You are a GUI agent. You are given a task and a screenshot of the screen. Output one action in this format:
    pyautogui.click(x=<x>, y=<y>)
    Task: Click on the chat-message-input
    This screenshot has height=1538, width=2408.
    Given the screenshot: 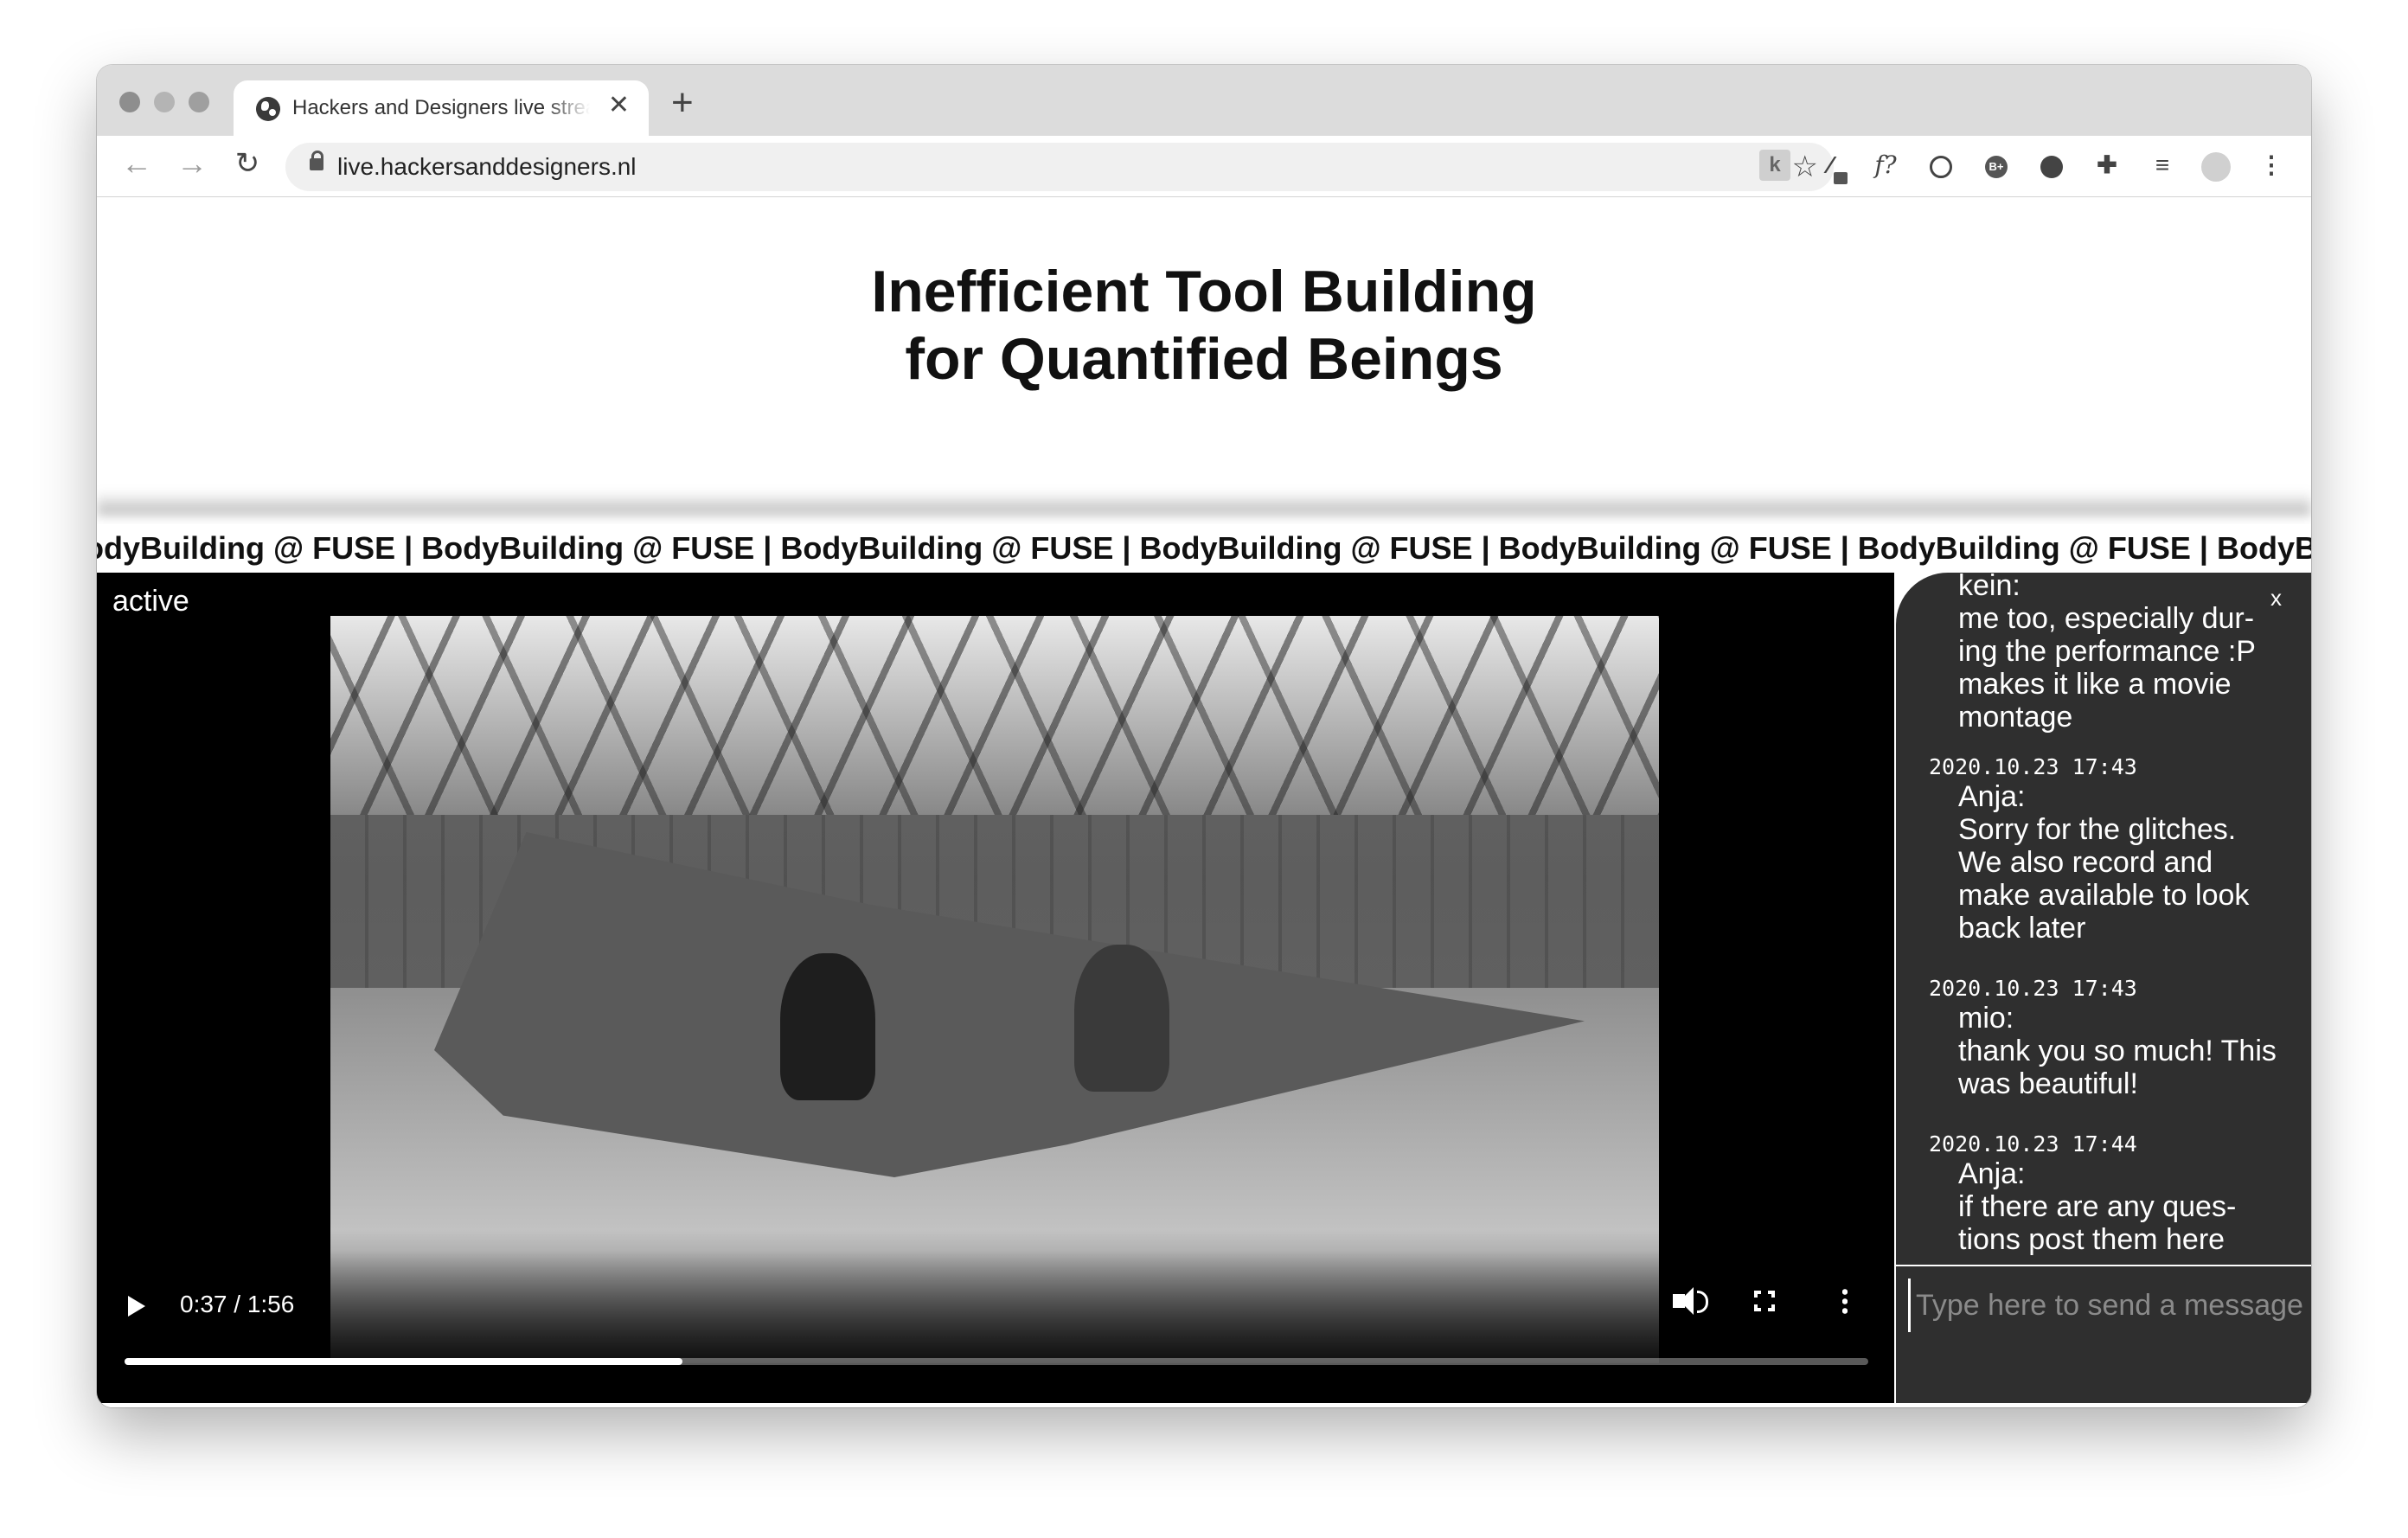 What is the action you would take?
    pyautogui.click(x=2107, y=1305)
    